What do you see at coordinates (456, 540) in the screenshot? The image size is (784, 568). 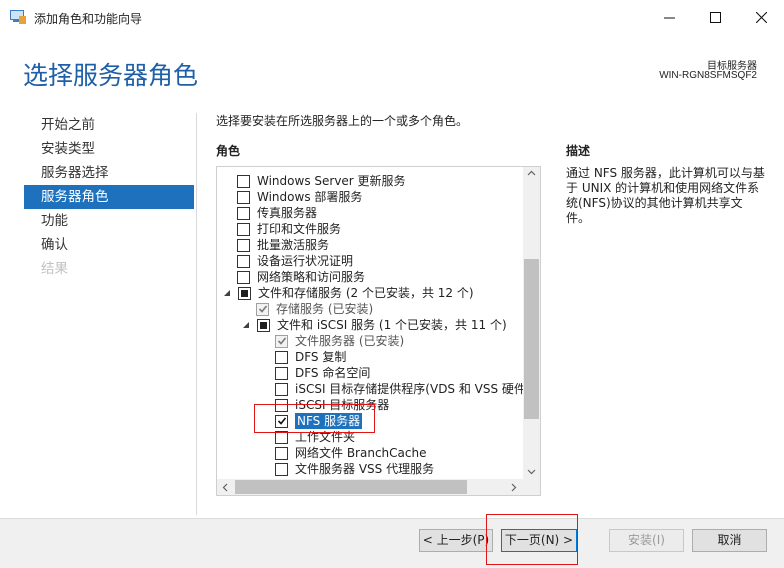 I see `previous-button: < 上一步(P)` at bounding box center [456, 540].